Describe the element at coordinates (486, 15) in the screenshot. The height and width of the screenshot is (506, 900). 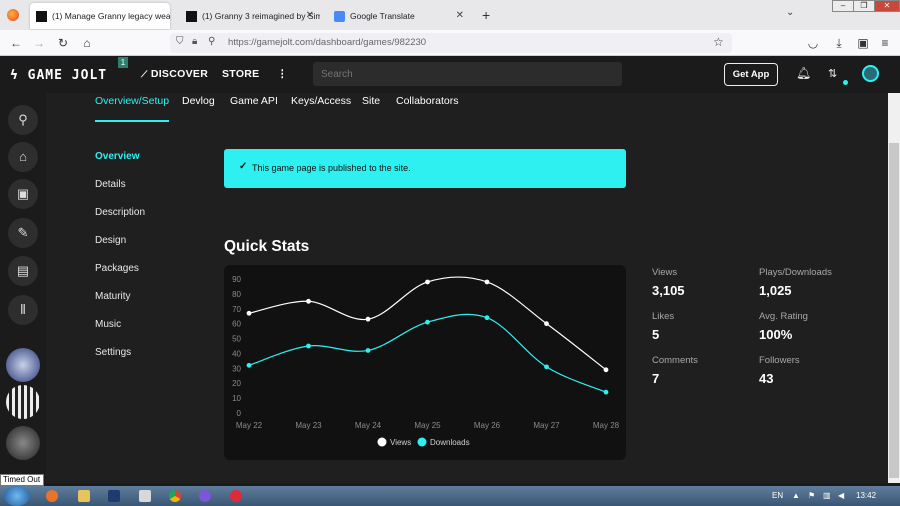
I see `new-tab-button: +` at that location.